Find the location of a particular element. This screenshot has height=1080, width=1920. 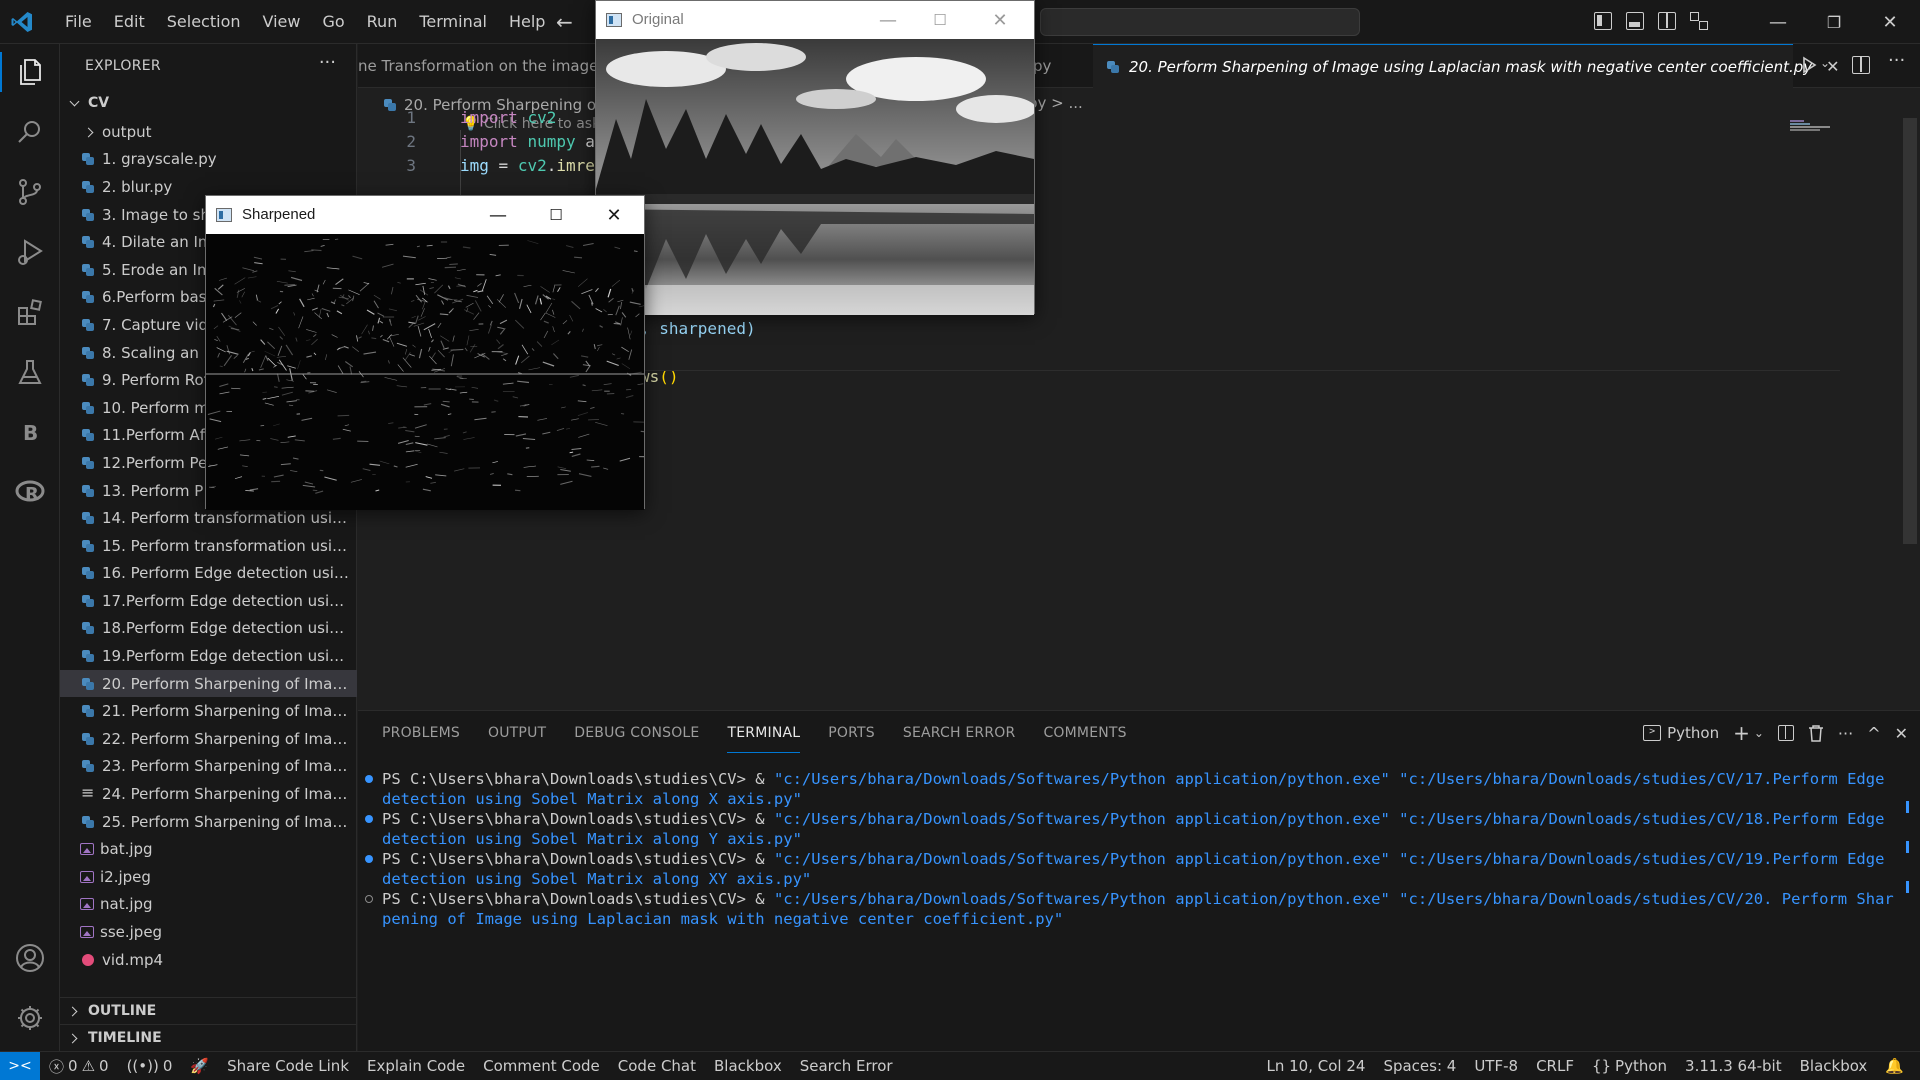

maximize-panel-chevron-up-icon: ^ is located at coordinates (1873, 733).